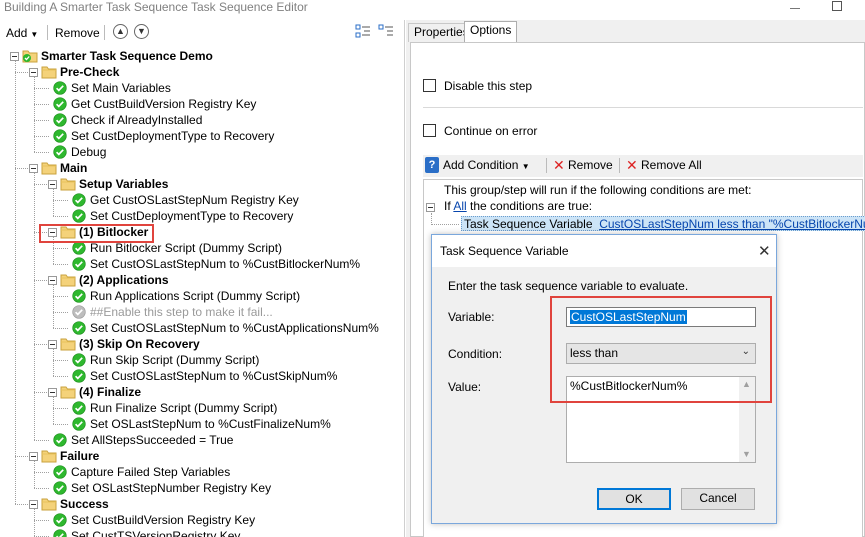 The height and width of the screenshot is (537, 865). Describe the element at coordinates (837, 6) in the screenshot. I see `maximize-button` at that location.